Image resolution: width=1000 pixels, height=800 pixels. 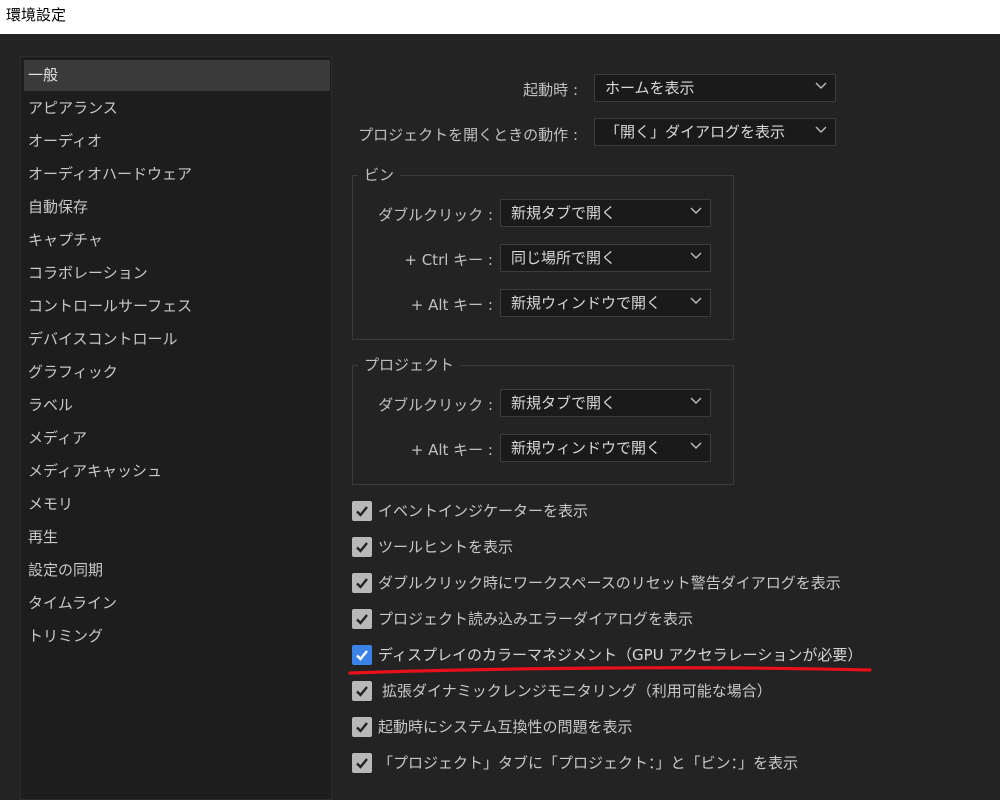 What do you see at coordinates (36, 15) in the screenshot?
I see `window-title: 環境設定` at bounding box center [36, 15].